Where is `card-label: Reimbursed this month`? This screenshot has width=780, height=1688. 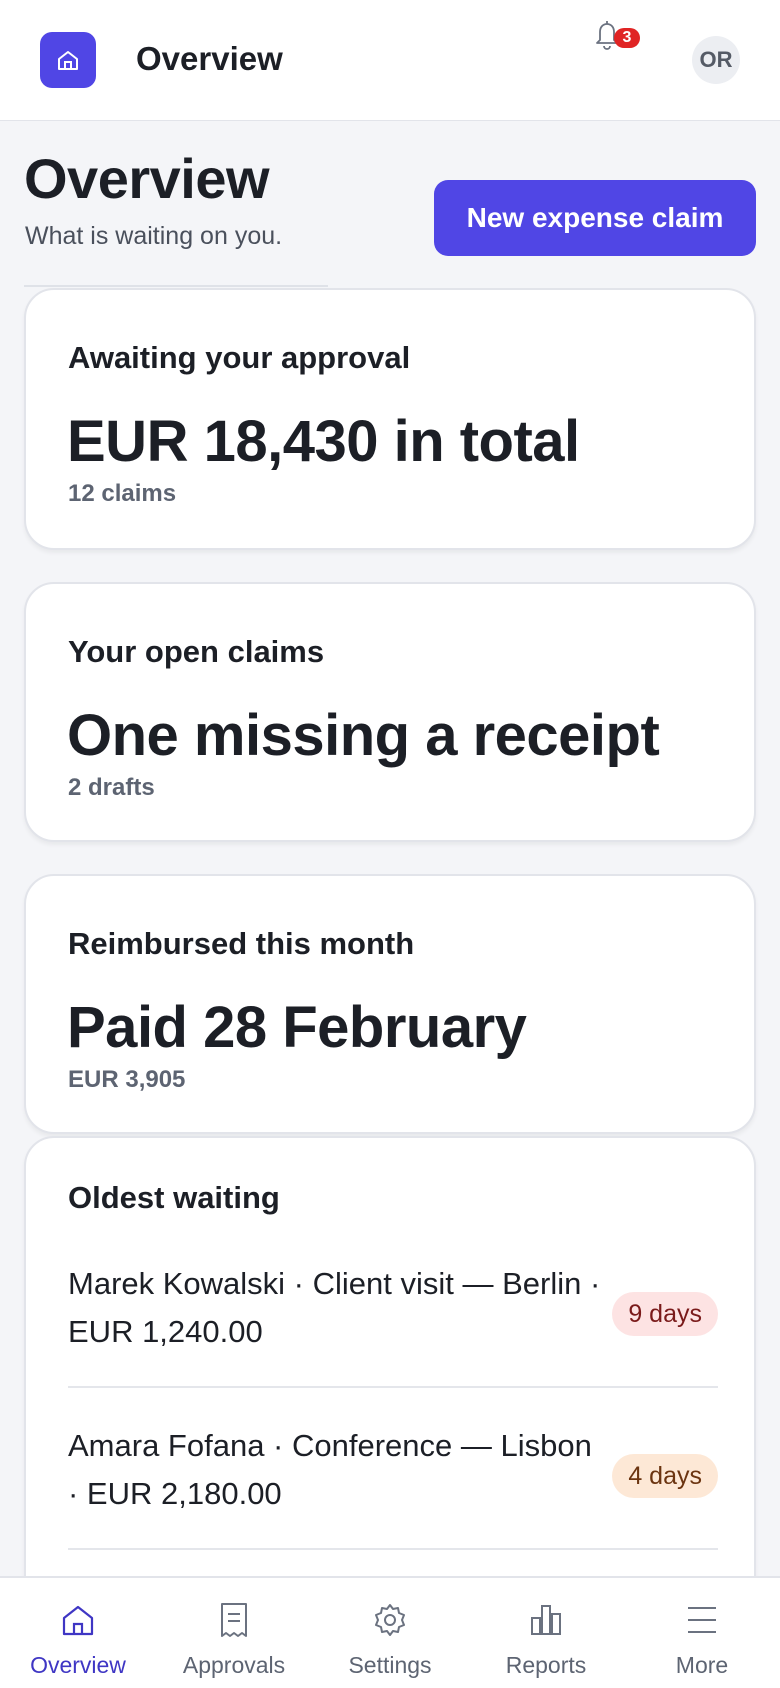
card-label: Reimbursed this month is located at coordinates (241, 943).